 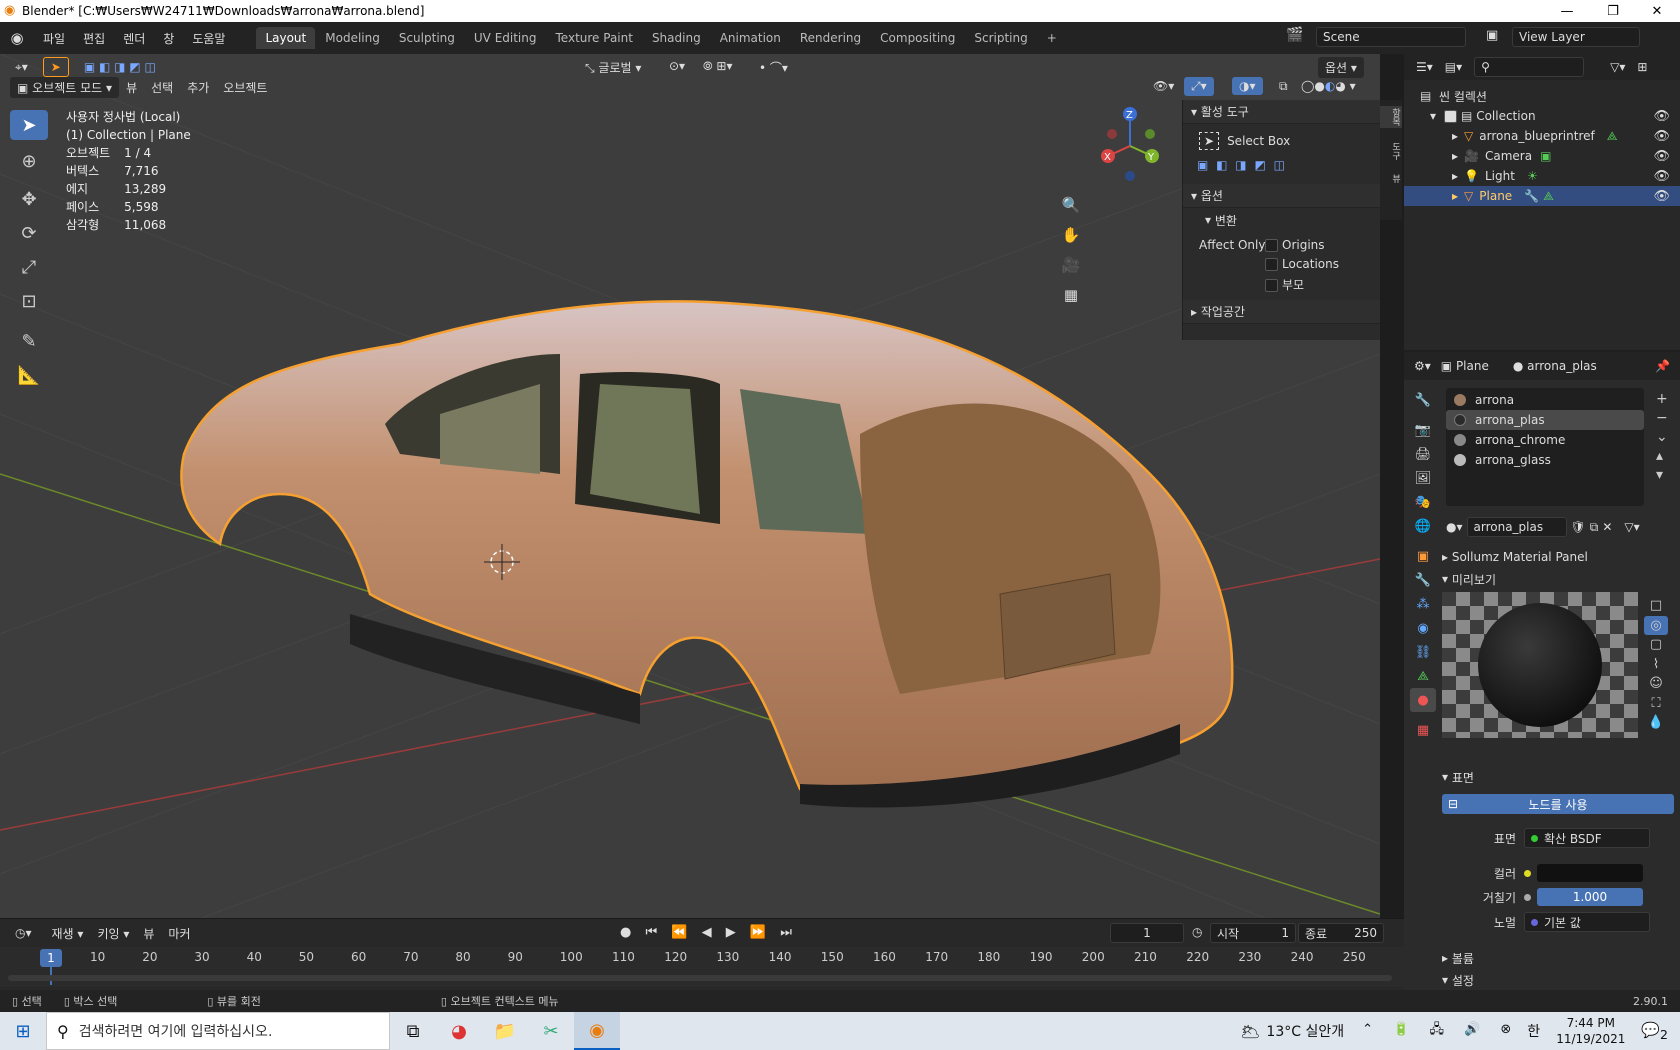 I want to click on volume-panel-header: ▸ 볼륨, so click(x=1560, y=958).